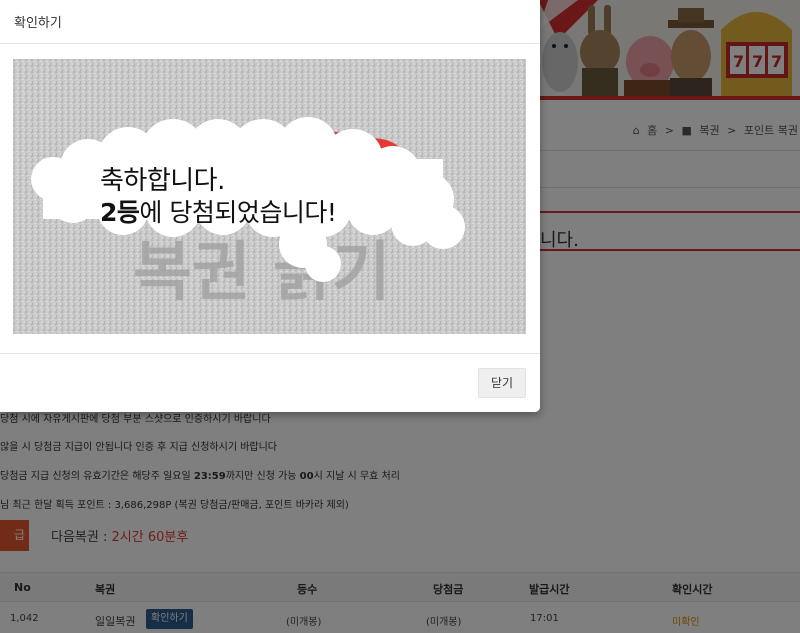 Image resolution: width=800 pixels, height=633 pixels. What do you see at coordinates (502, 383) in the screenshot?
I see `close-button: 닫기` at bounding box center [502, 383].